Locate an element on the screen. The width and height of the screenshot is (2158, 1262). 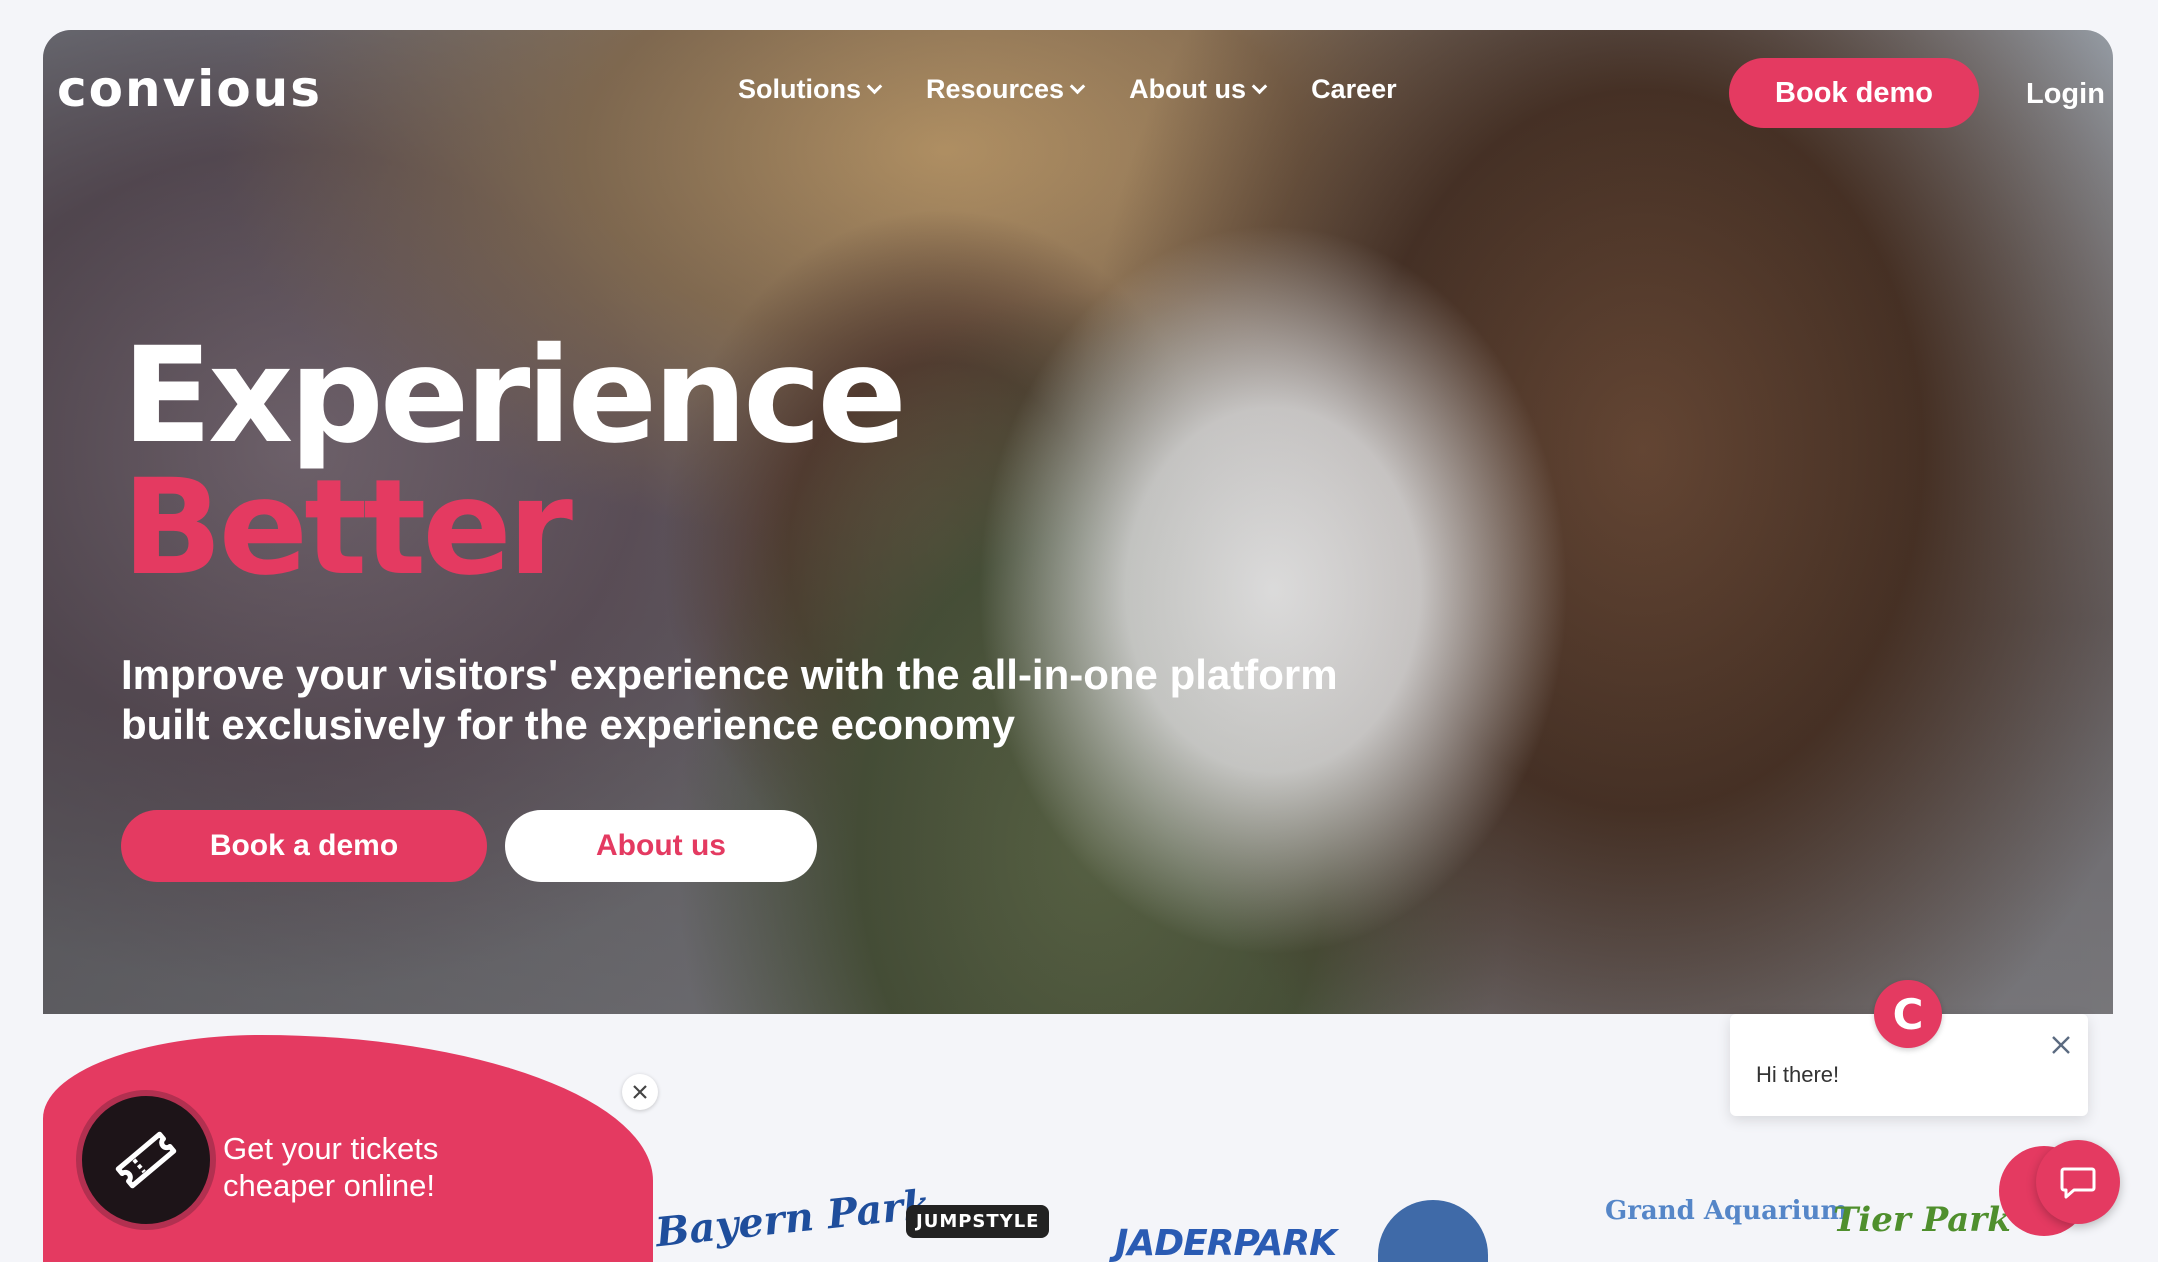
chat-icon is located at coordinates (2078, 1183).